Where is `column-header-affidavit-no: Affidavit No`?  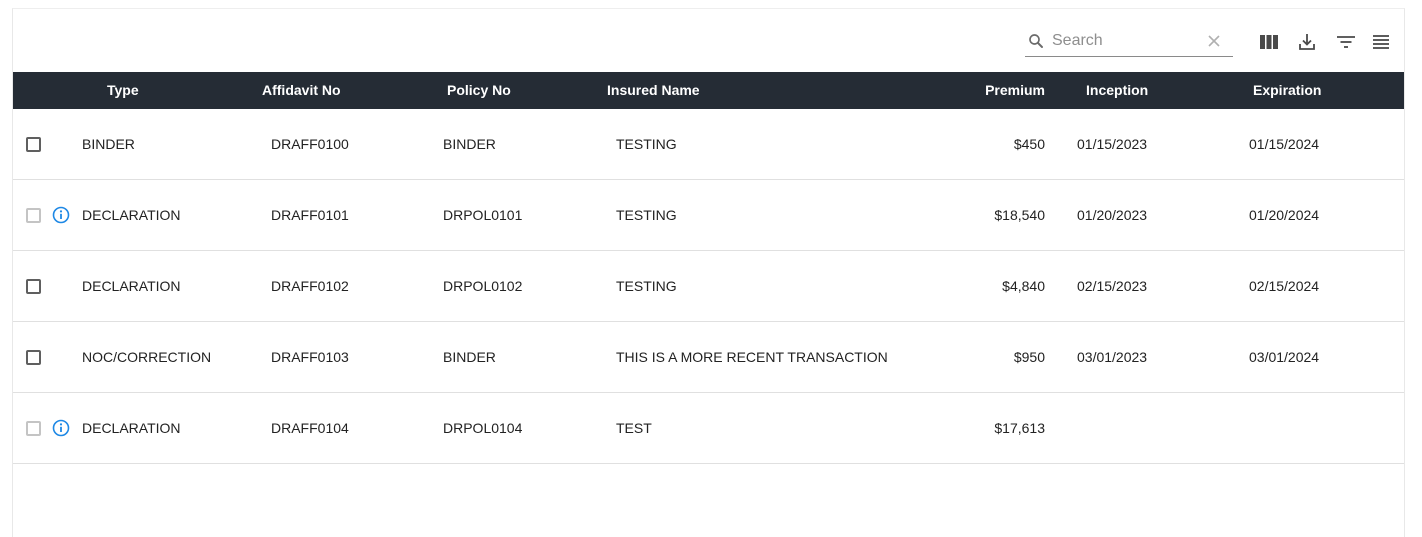 column-header-affidavit-no: Affidavit No is located at coordinates (301, 90).